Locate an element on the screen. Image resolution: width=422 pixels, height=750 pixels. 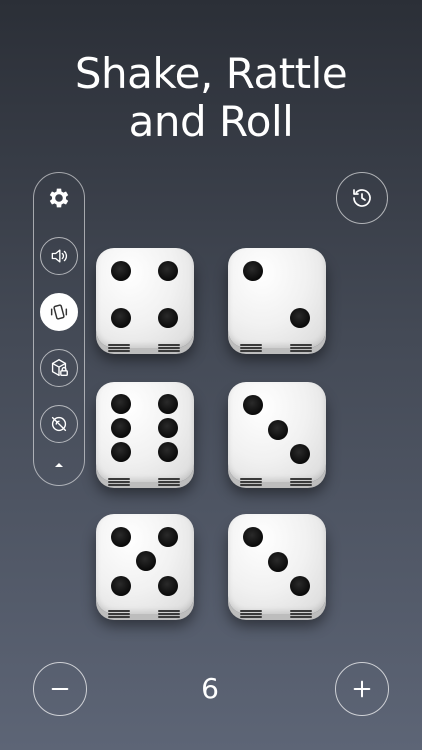
cube-lock-icon is located at coordinates (59, 368).